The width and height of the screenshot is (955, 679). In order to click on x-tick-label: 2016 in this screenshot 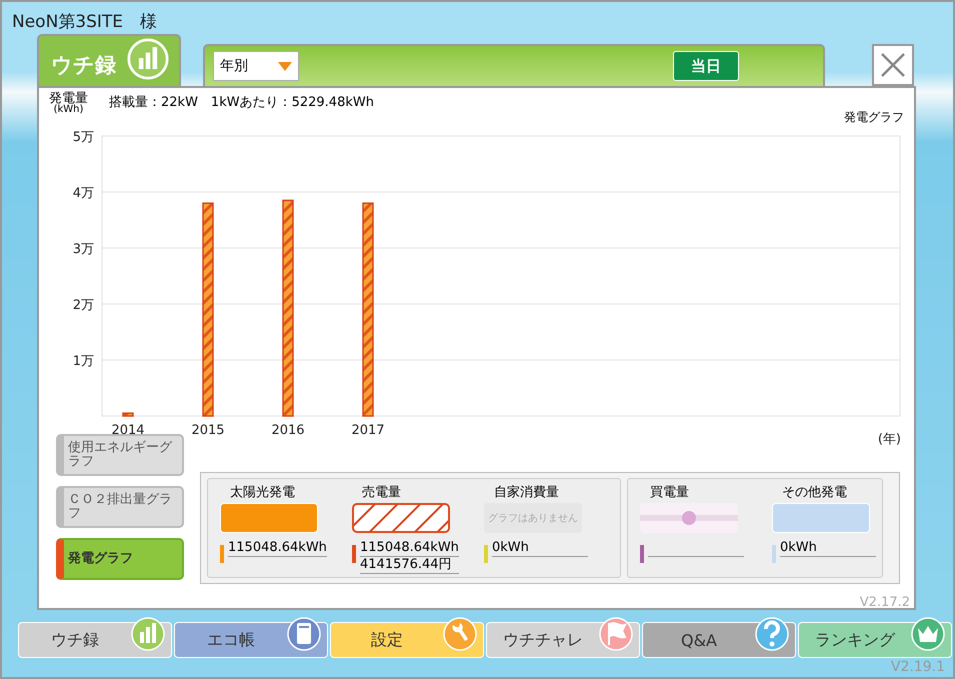, I will do `click(288, 430)`.